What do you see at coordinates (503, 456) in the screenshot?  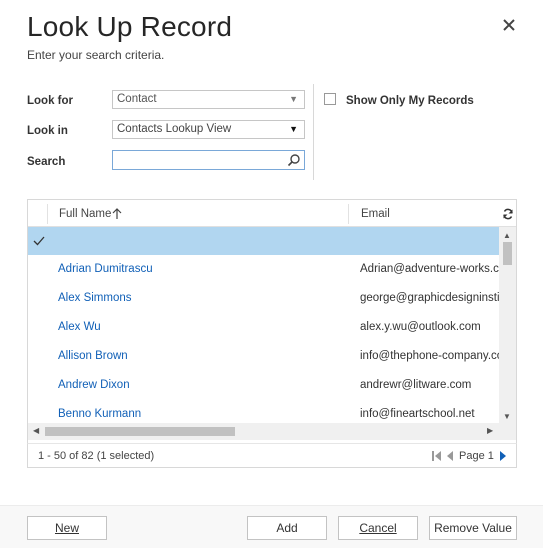 I see `next-page-icon` at bounding box center [503, 456].